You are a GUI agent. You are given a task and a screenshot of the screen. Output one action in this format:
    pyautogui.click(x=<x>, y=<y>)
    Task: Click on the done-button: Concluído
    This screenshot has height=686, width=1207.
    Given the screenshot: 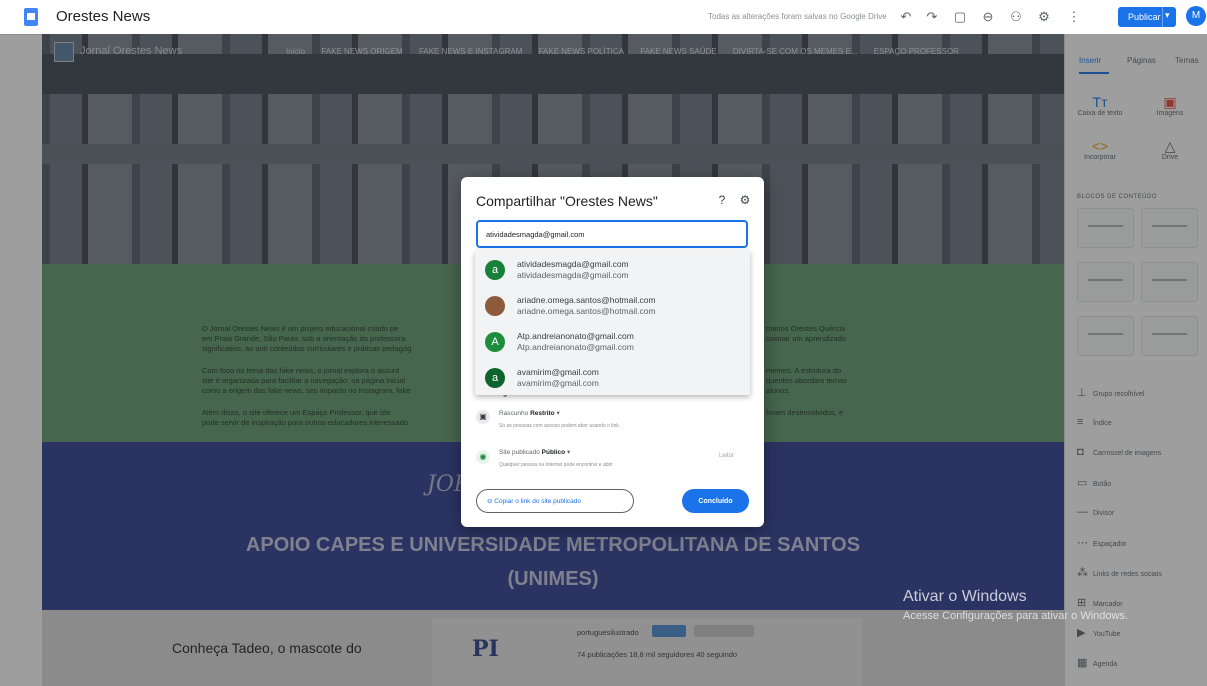 What is the action you would take?
    pyautogui.click(x=715, y=501)
    